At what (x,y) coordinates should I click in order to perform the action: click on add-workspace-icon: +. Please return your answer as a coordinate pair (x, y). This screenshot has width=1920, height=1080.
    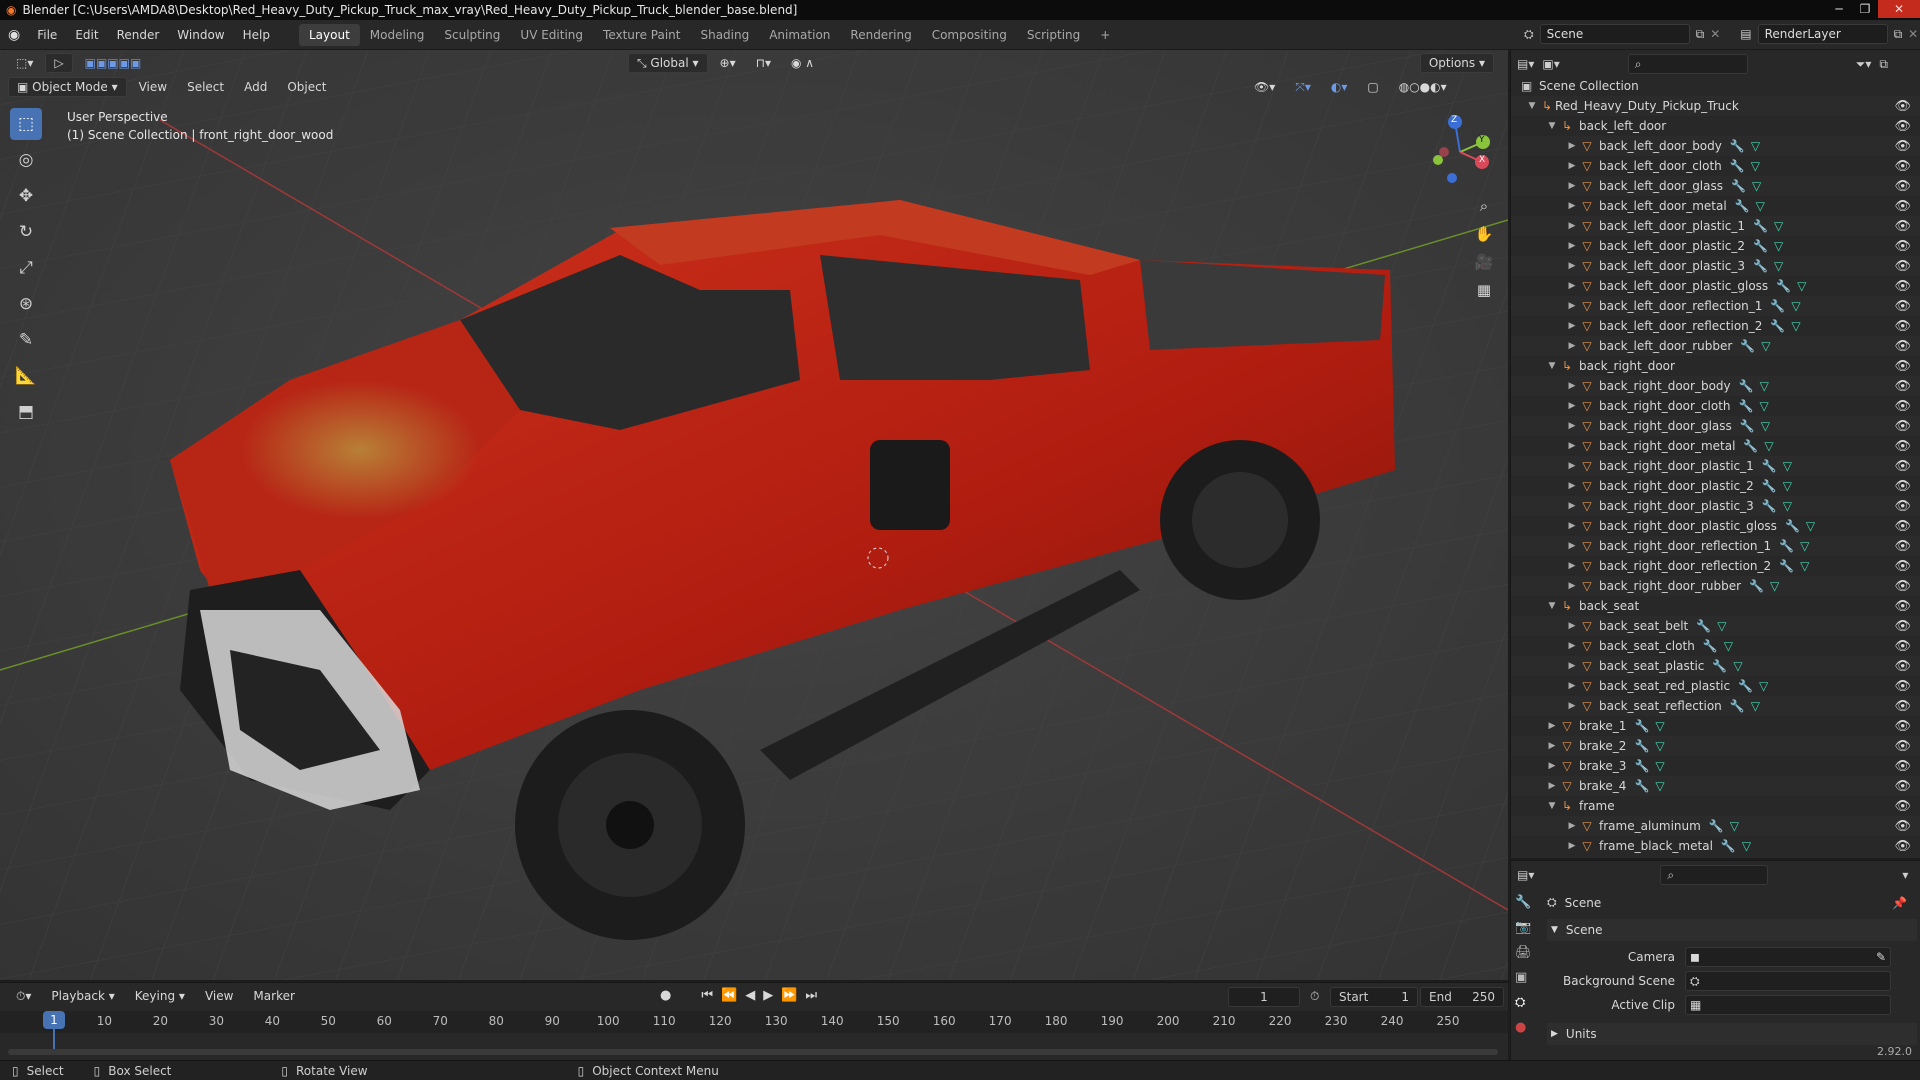
    Looking at the image, I should click on (1105, 35).